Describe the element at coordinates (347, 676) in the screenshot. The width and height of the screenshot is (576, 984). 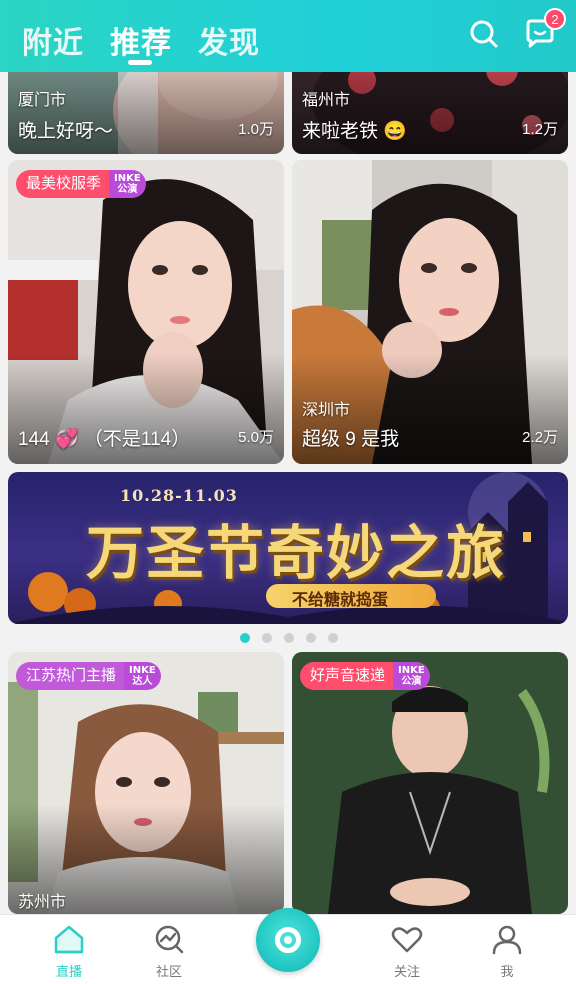
I see `tag-label: 好声音速递` at that location.